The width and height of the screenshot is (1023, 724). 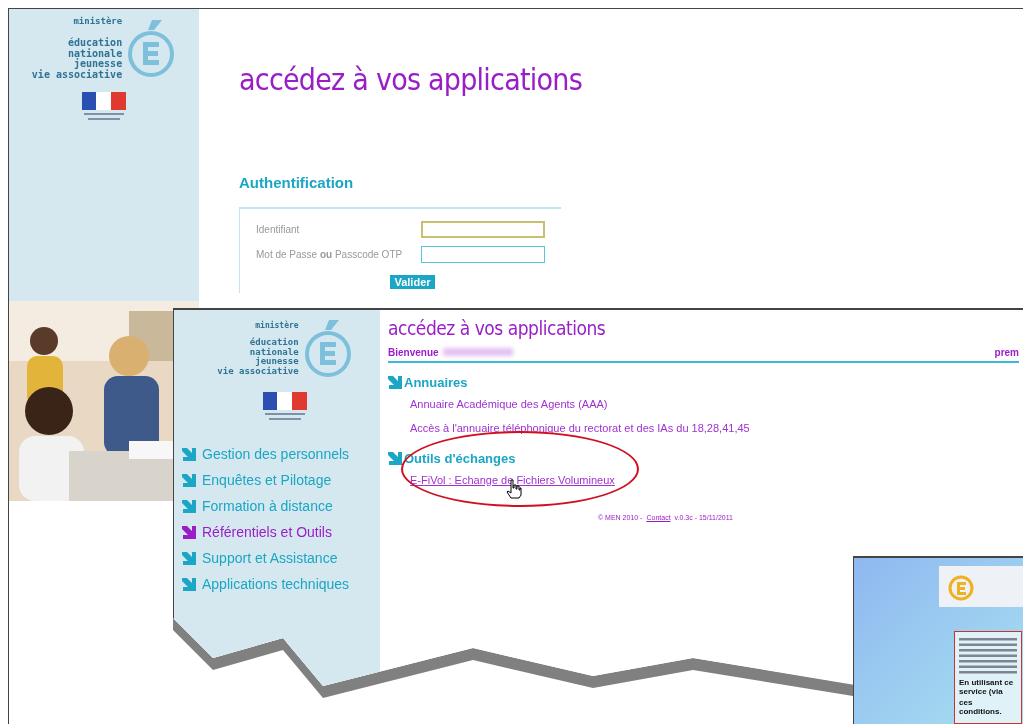 I want to click on blurred-name, so click(x=477, y=352).